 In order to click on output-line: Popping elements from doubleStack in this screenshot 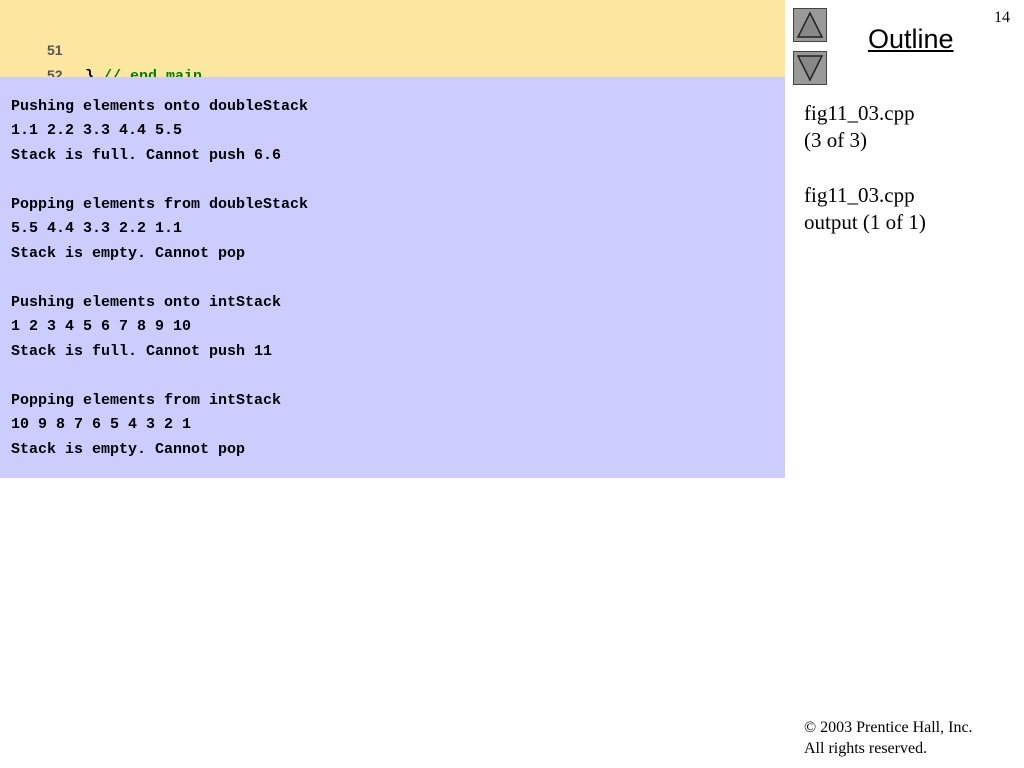, I will do `click(160, 204)`.